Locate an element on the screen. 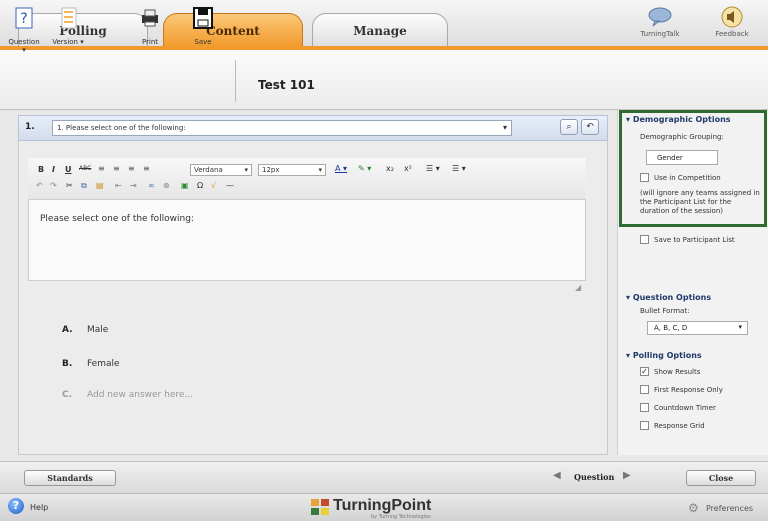  standards-label: Standards is located at coordinates (70, 478).